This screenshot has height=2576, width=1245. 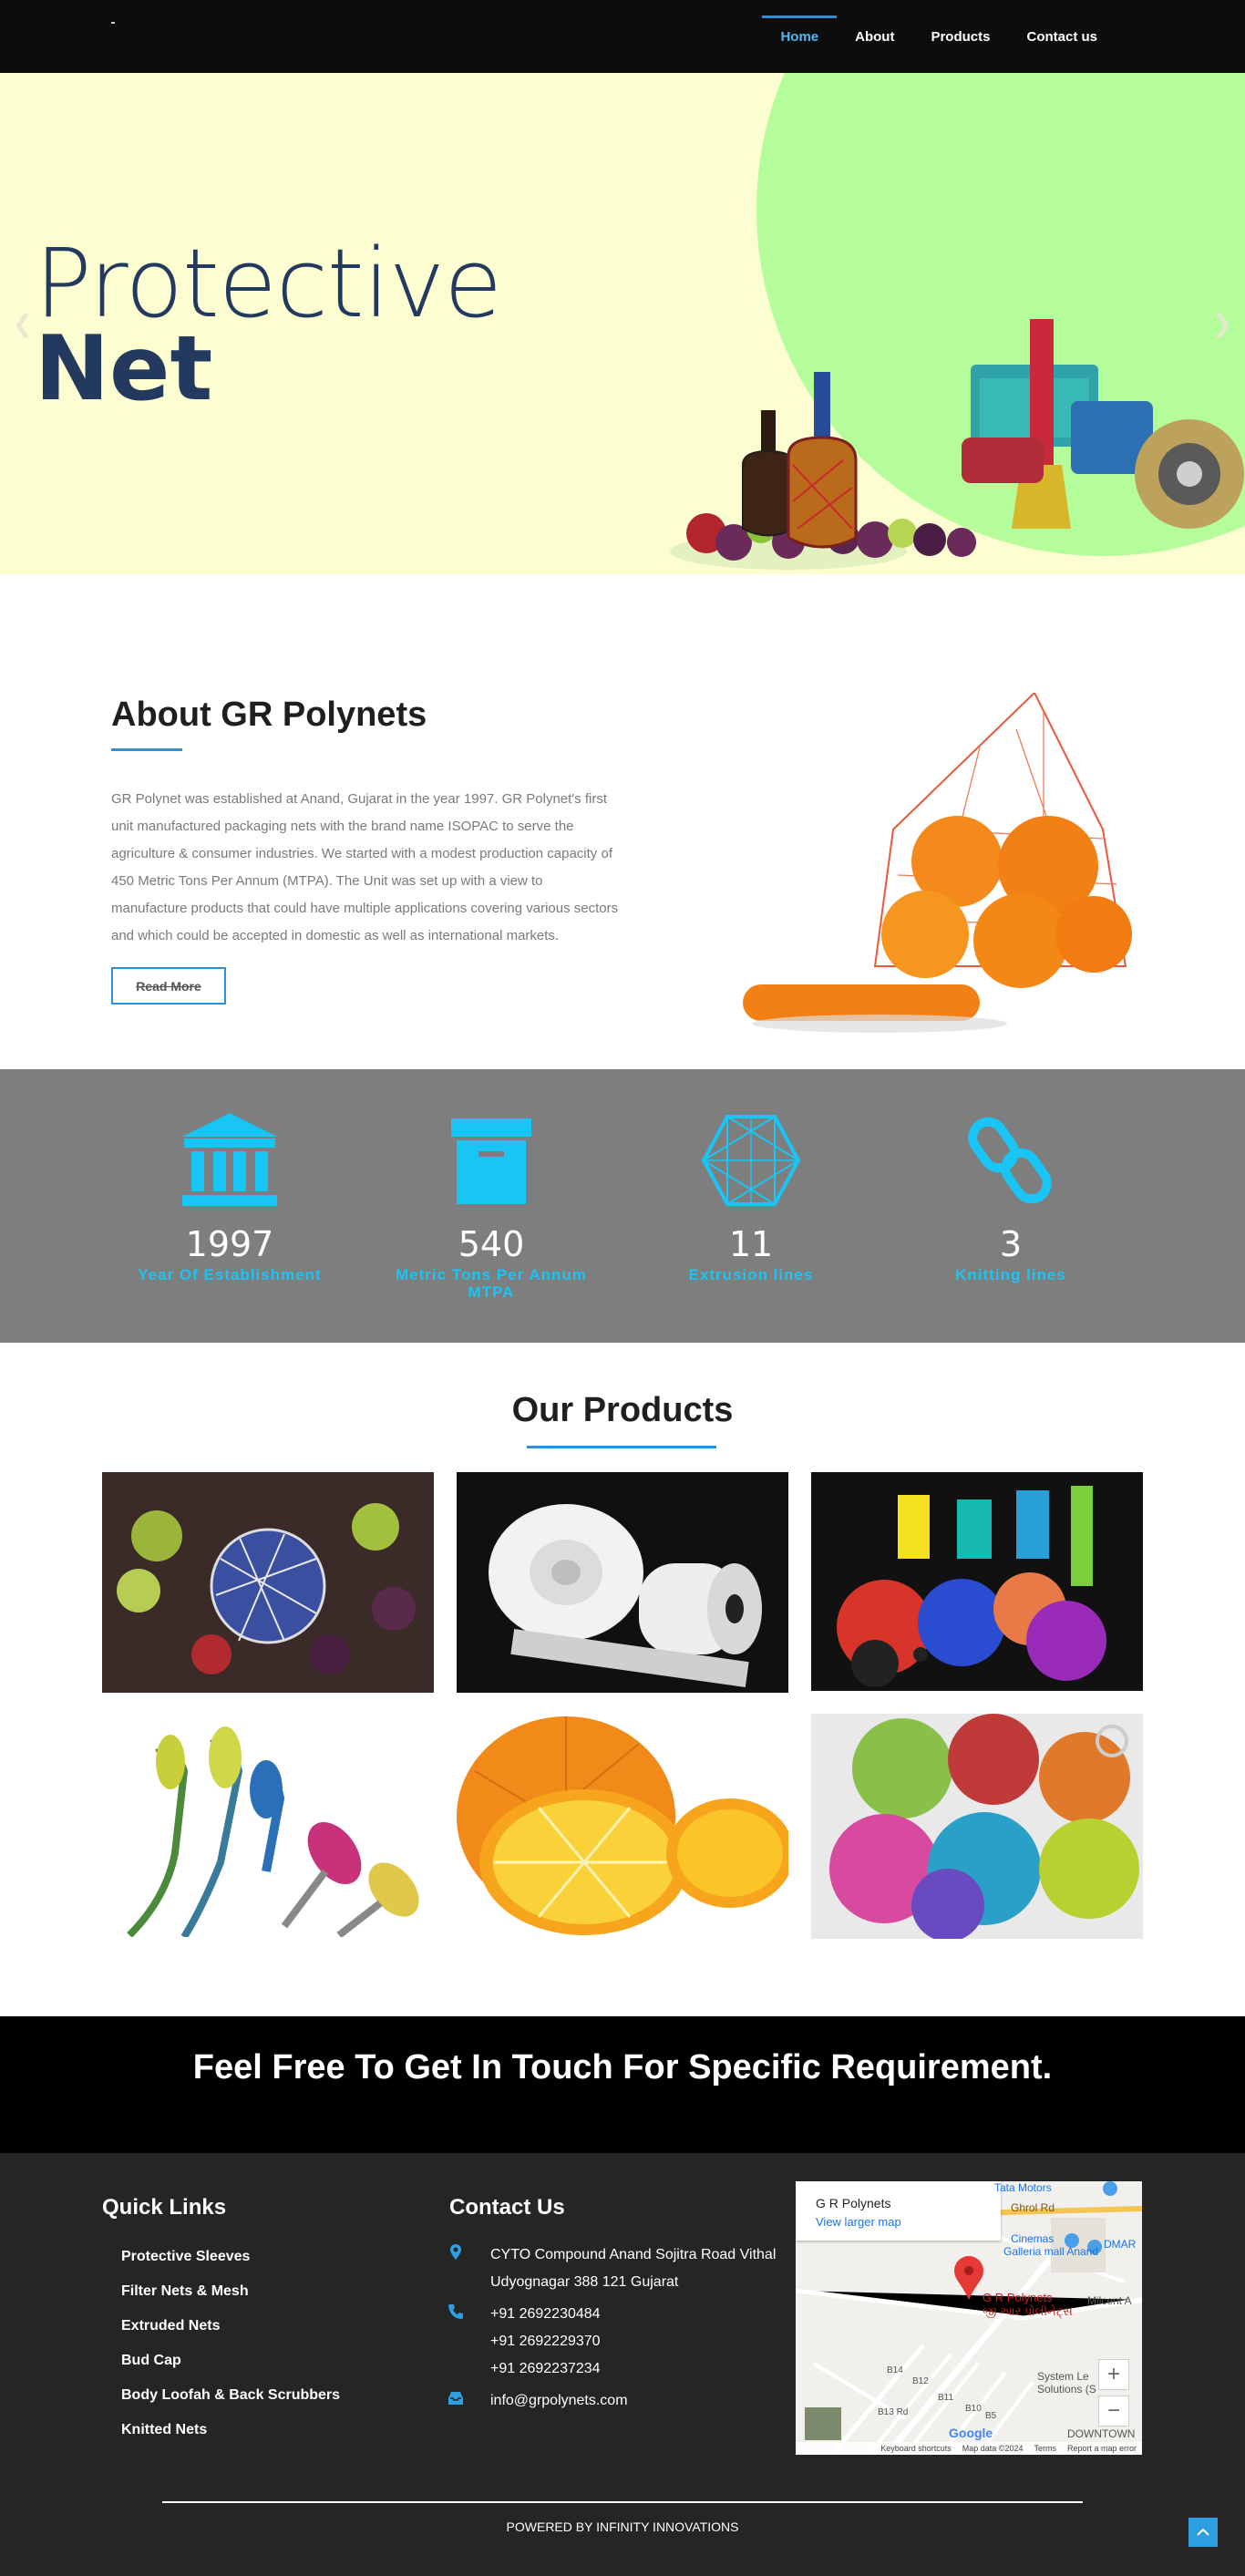 What do you see at coordinates (957, 444) in the screenshot?
I see `hero-products-image` at bounding box center [957, 444].